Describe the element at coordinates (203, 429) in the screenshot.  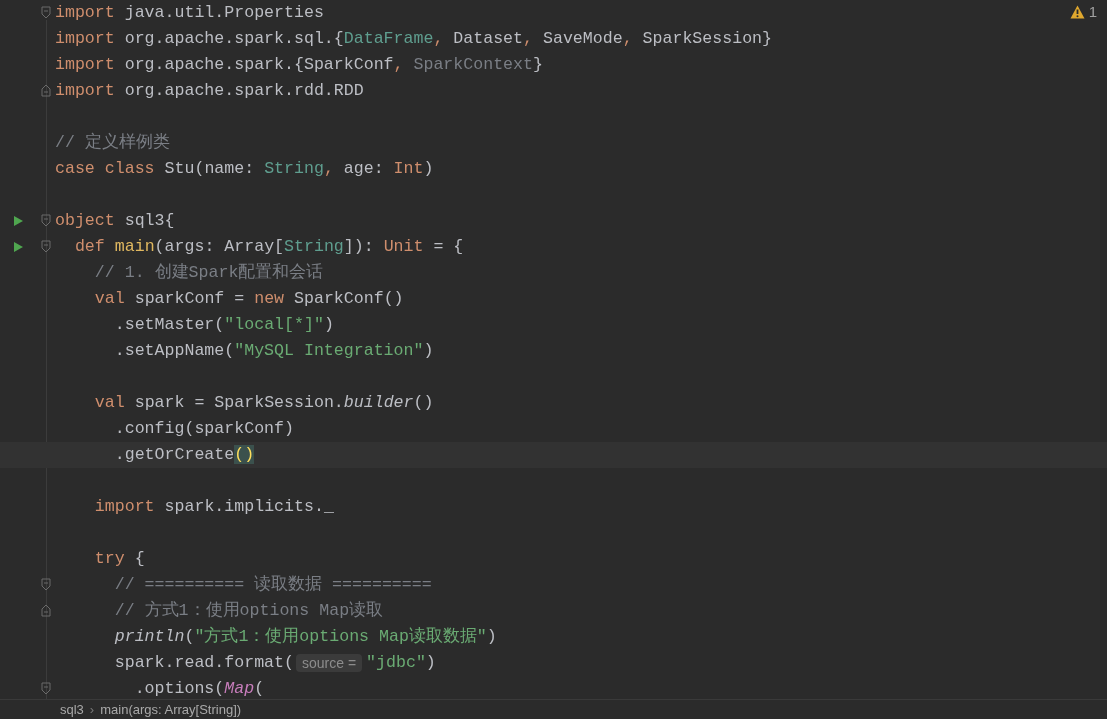
I see `code-line: .config(sparkConf)` at that location.